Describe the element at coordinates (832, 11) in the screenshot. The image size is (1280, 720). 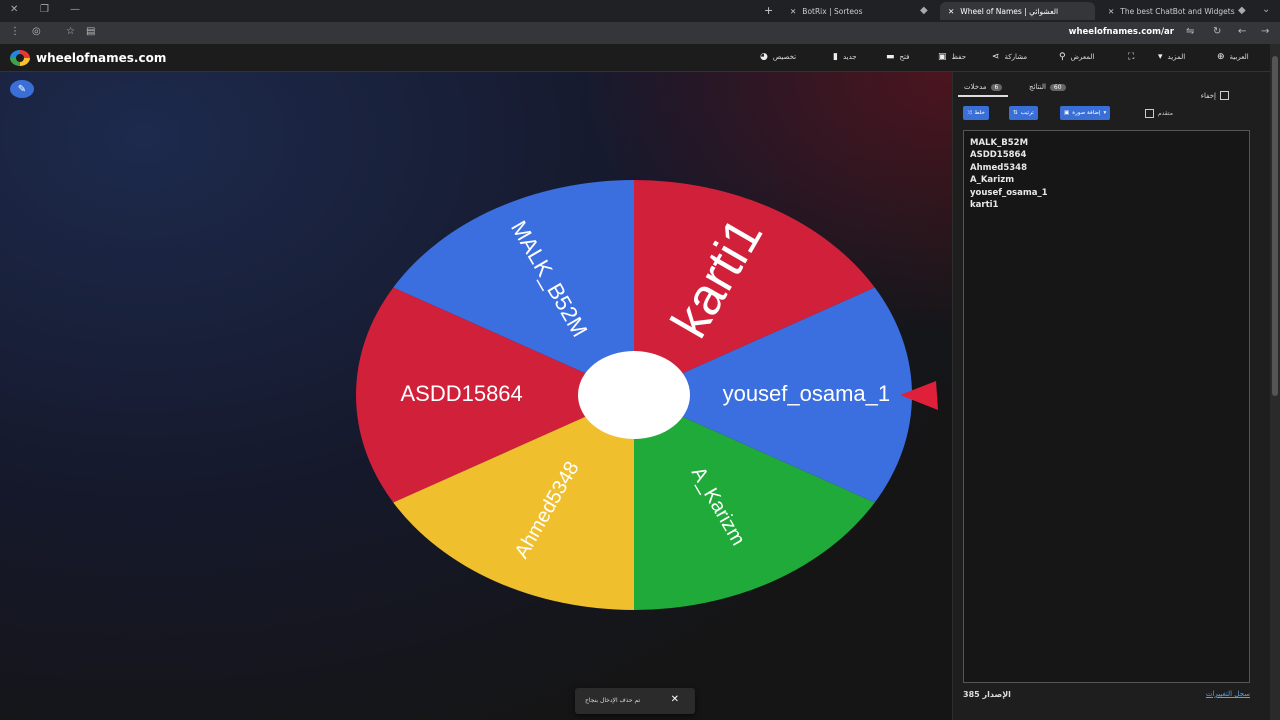
I see `tab-title: BotRix | Sorteos` at that location.